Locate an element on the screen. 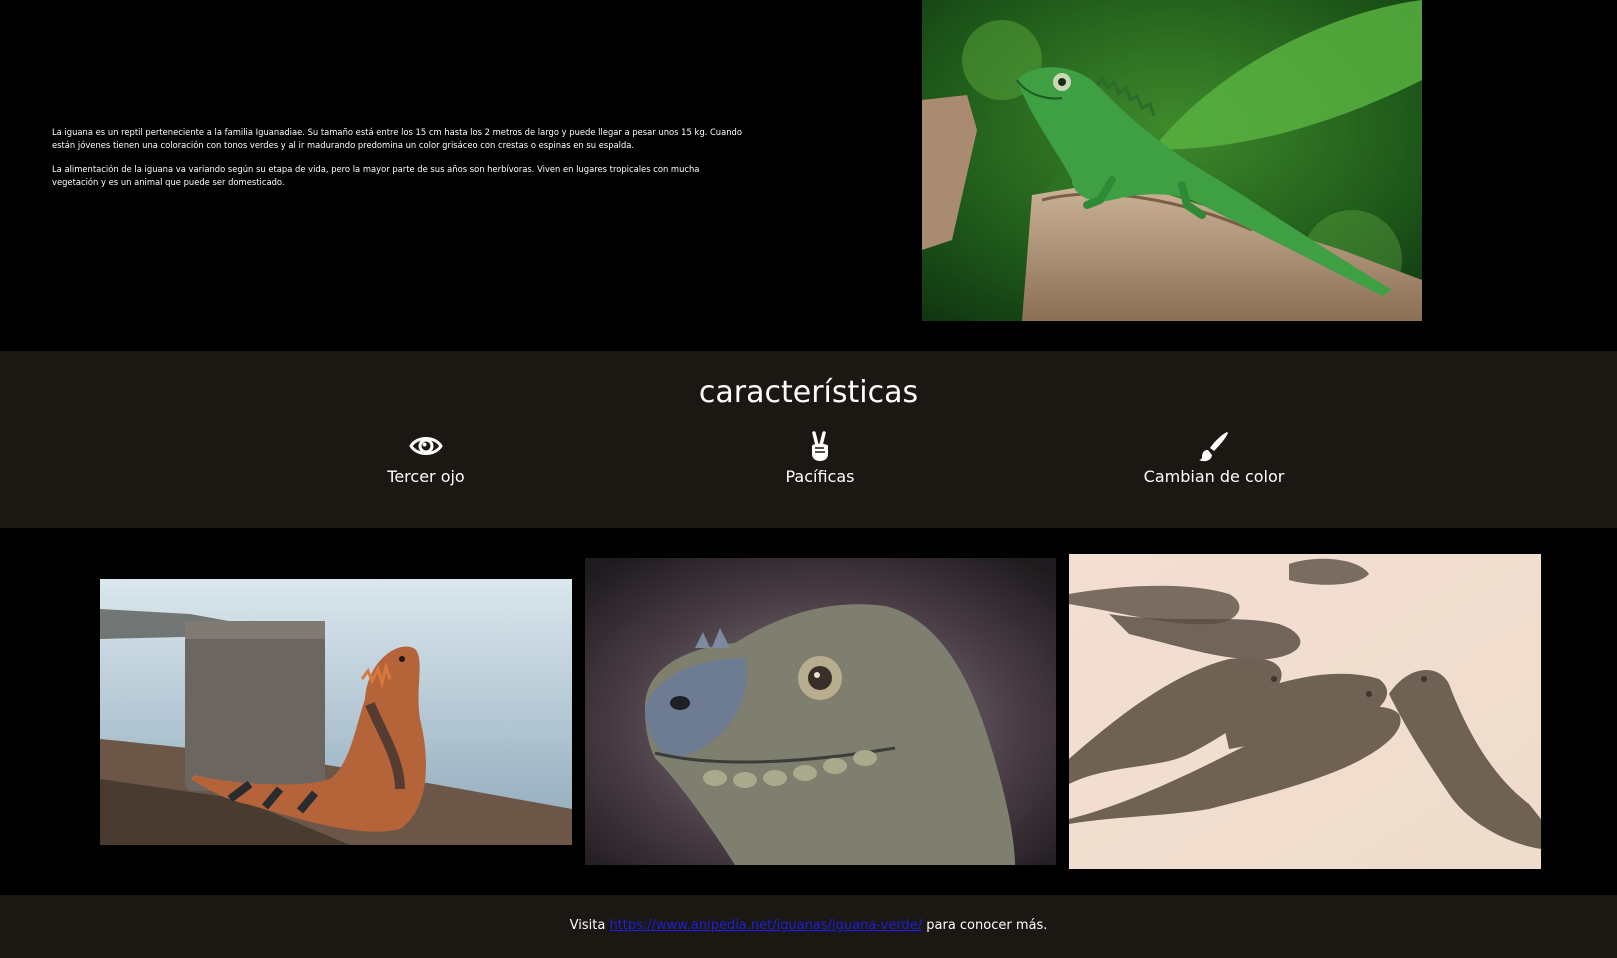 The height and width of the screenshot is (958, 1617). feature-third-eye: Tercer ojo is located at coordinates (426, 457).